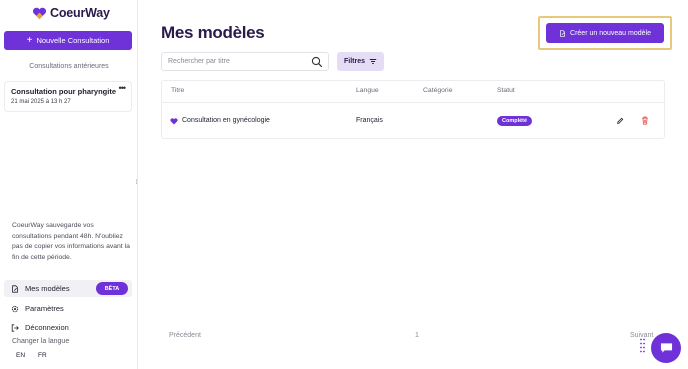 Image resolution: width=688 pixels, height=369 pixels. Describe the element at coordinates (620, 121) in the screenshot. I see `pencil-icon` at that location.